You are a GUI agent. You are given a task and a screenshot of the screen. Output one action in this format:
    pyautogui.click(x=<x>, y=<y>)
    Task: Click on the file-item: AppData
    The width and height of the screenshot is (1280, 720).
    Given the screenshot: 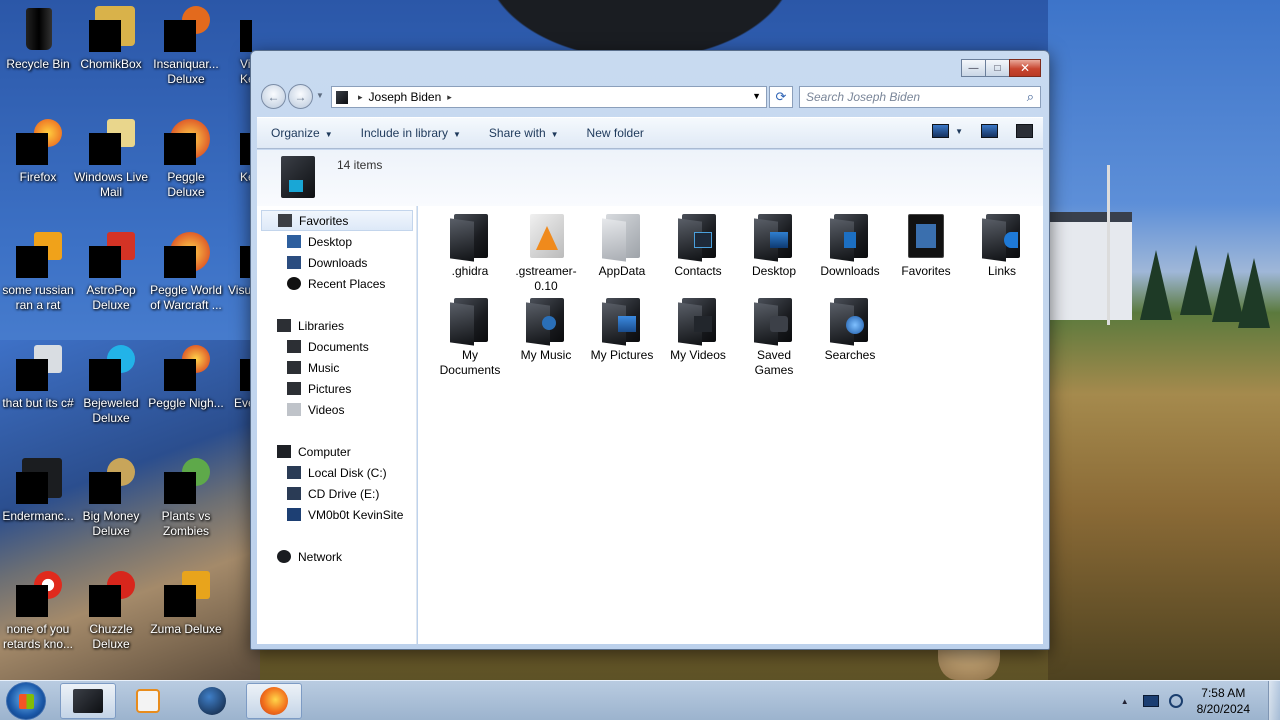 What is the action you would take?
    pyautogui.click(x=622, y=246)
    